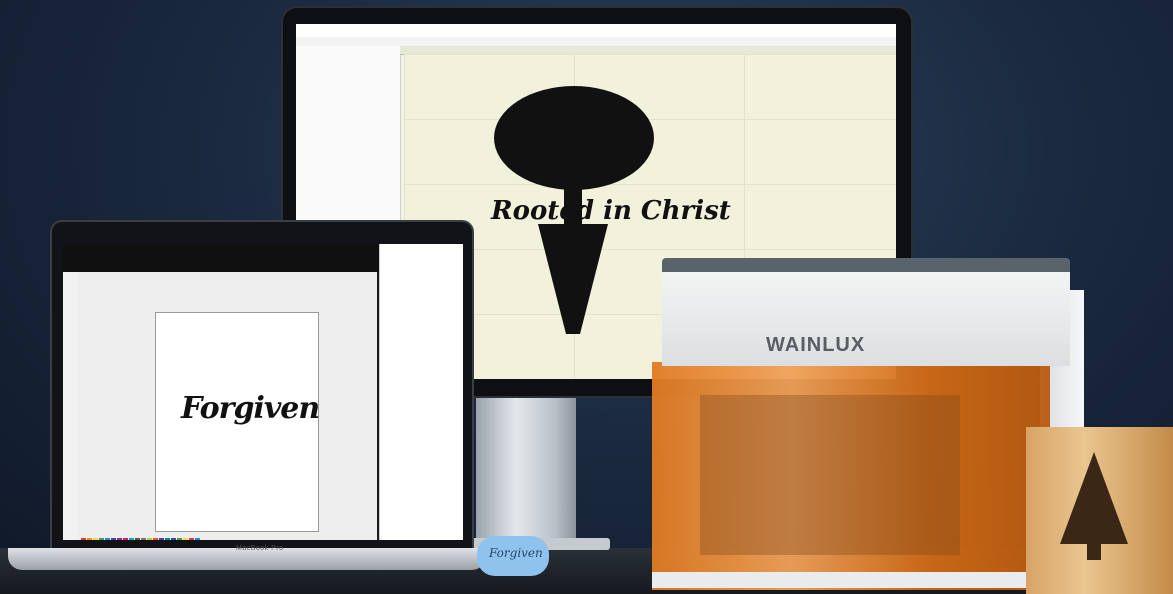 The height and width of the screenshot is (594, 1173). Describe the element at coordinates (516, 553) in the screenshot. I see `bone-tag-text: Forgiven` at that location.